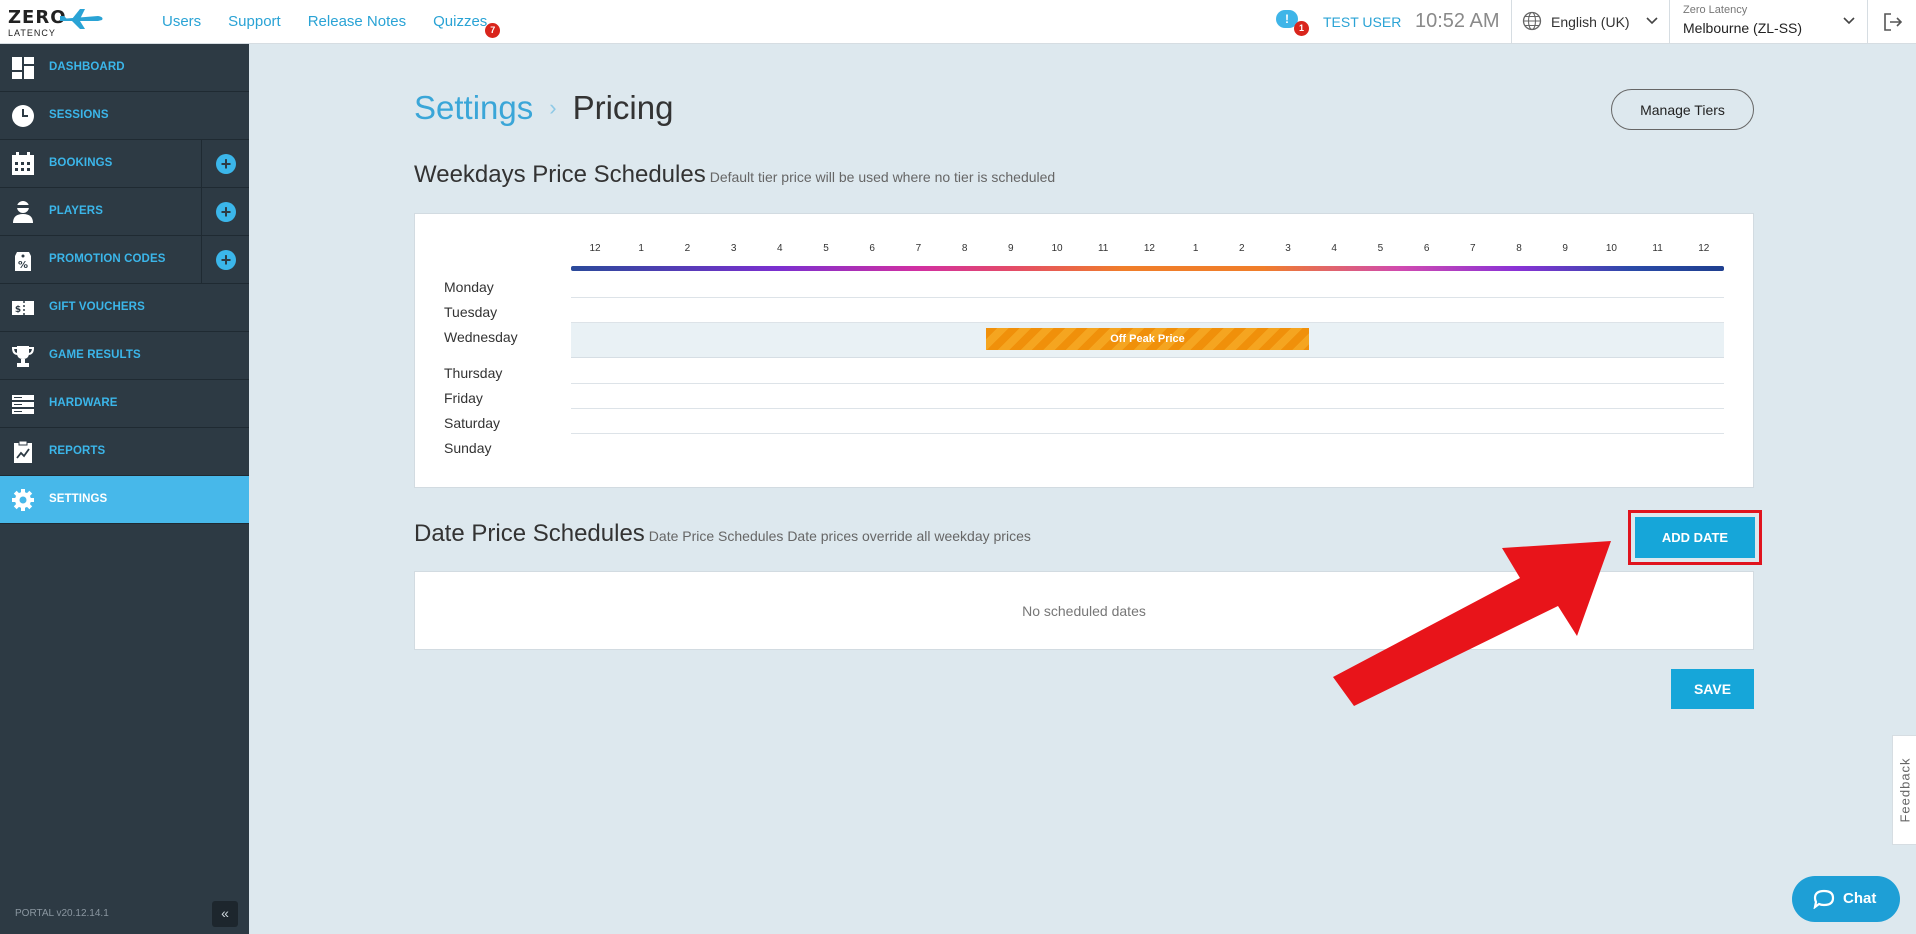 The image size is (1916, 934). What do you see at coordinates (76, 211) in the screenshot?
I see `sidebar-item-label: PLAYERS` at bounding box center [76, 211].